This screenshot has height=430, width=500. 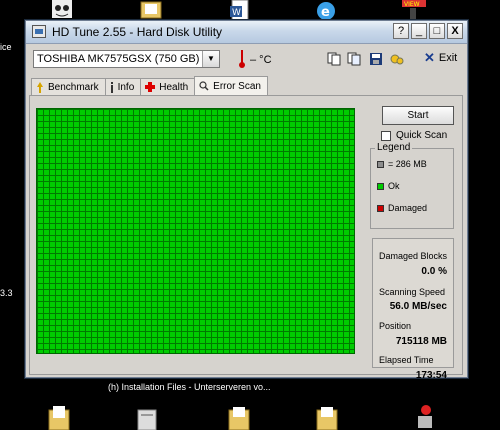 I want to click on position-value: 715118 MB, so click(x=421, y=341).